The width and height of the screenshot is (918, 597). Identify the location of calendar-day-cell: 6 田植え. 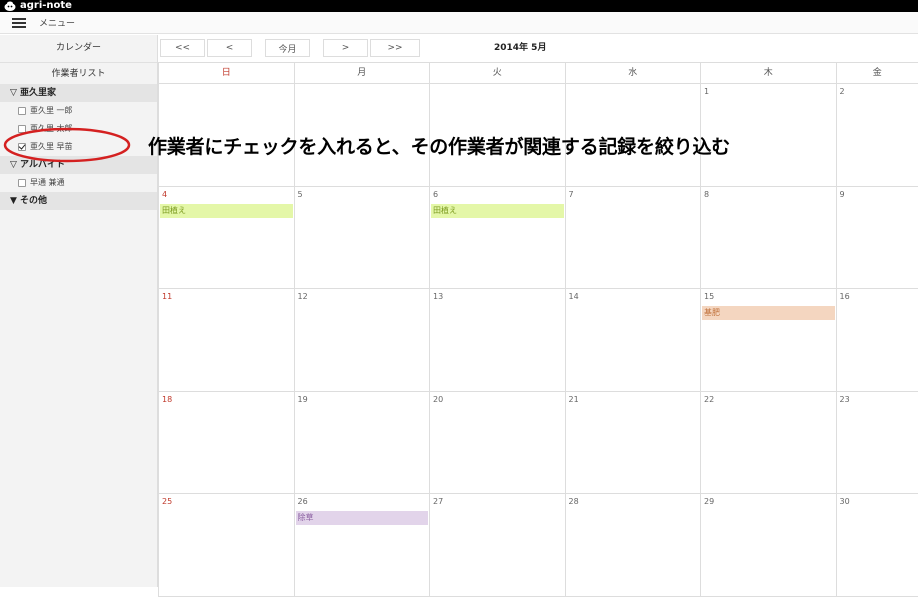
(497, 238).